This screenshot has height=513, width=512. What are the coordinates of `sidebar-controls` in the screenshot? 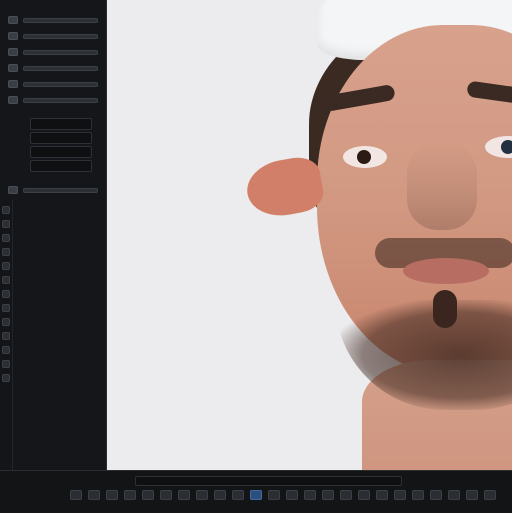 It's located at (53, 100).